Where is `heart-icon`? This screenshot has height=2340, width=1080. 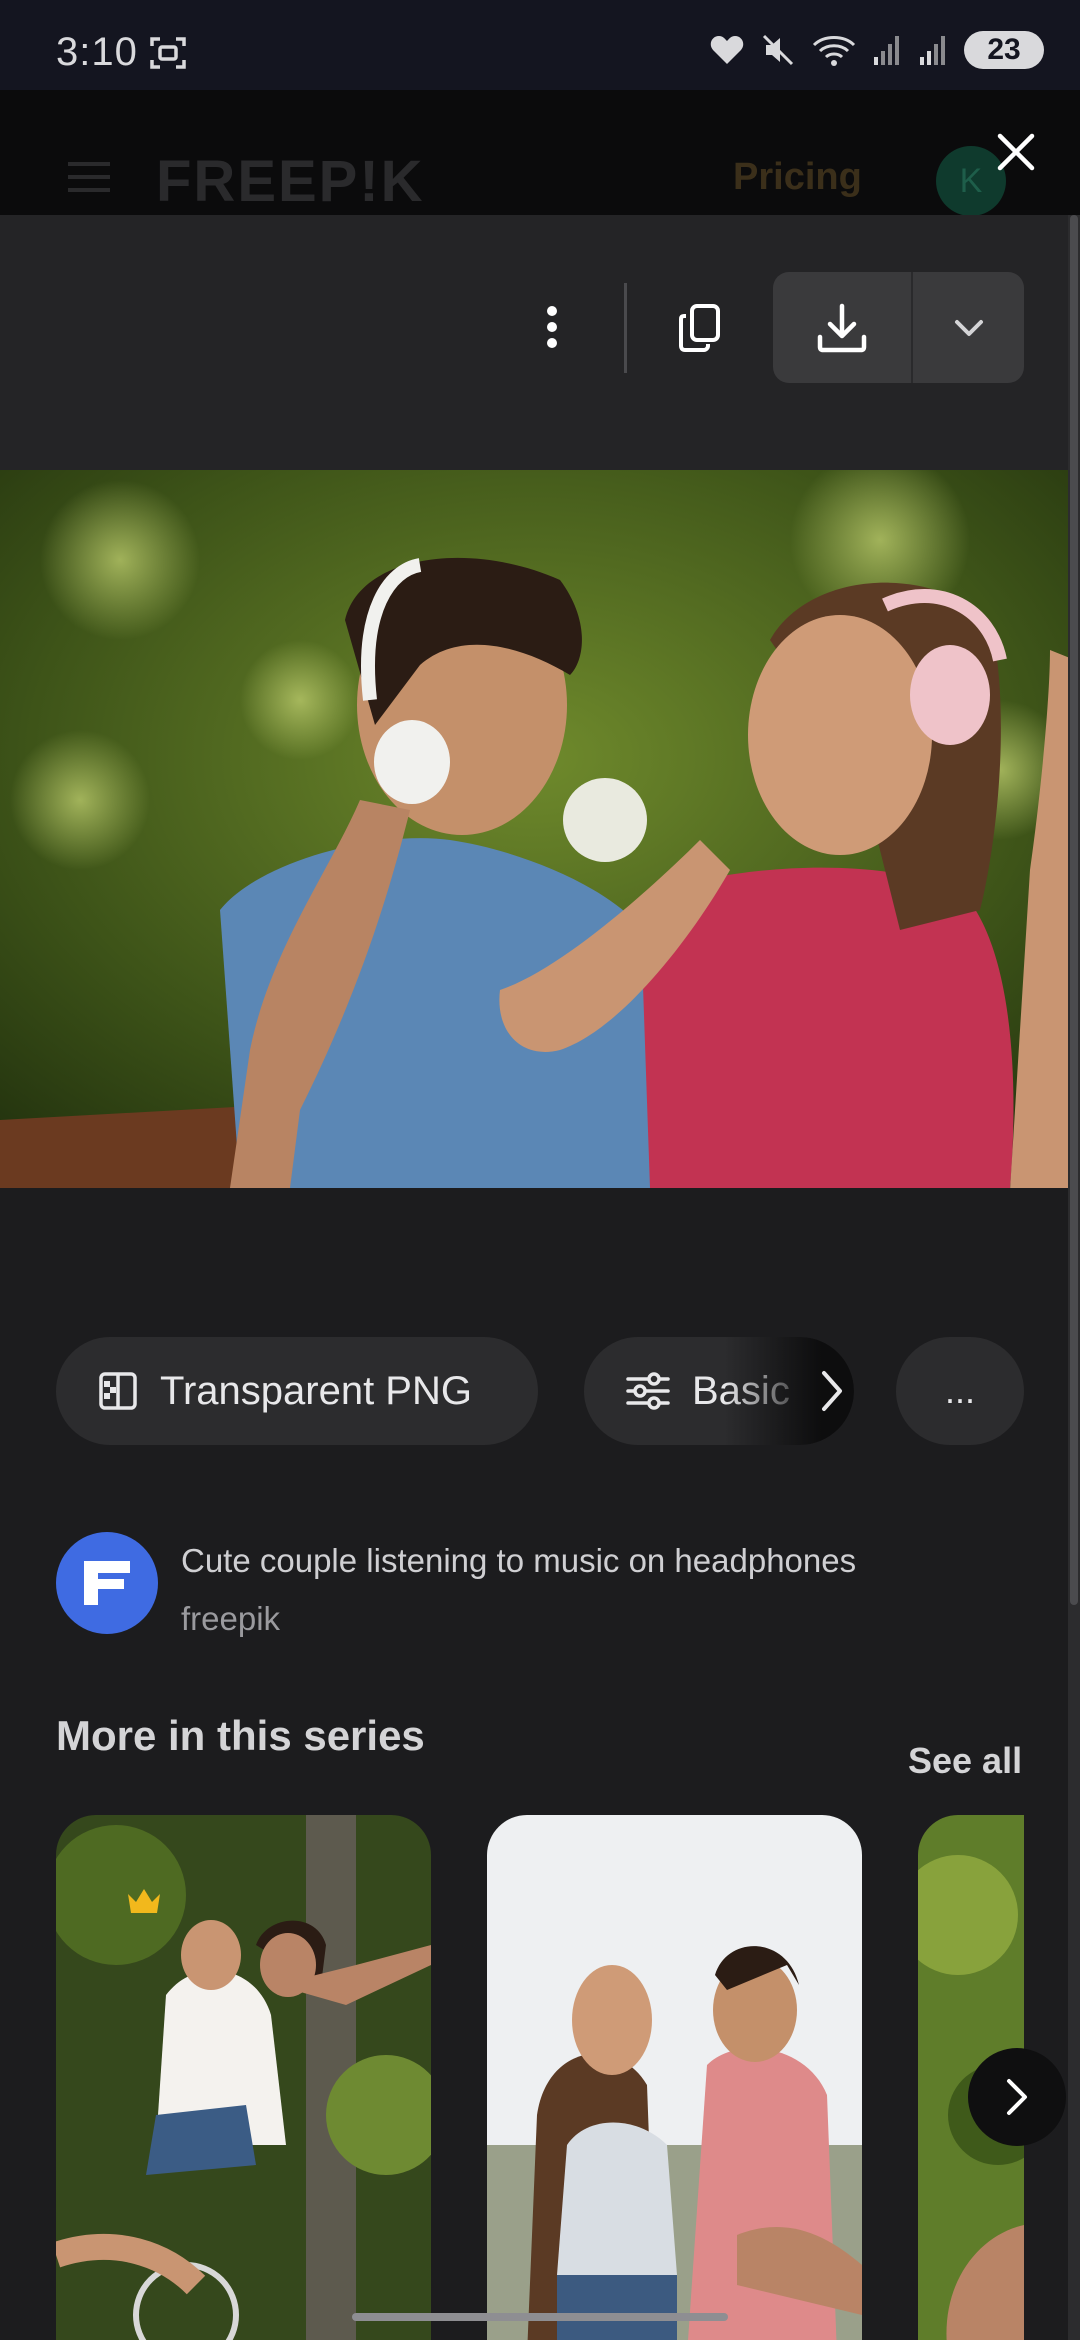
heart-icon is located at coordinates (727, 50).